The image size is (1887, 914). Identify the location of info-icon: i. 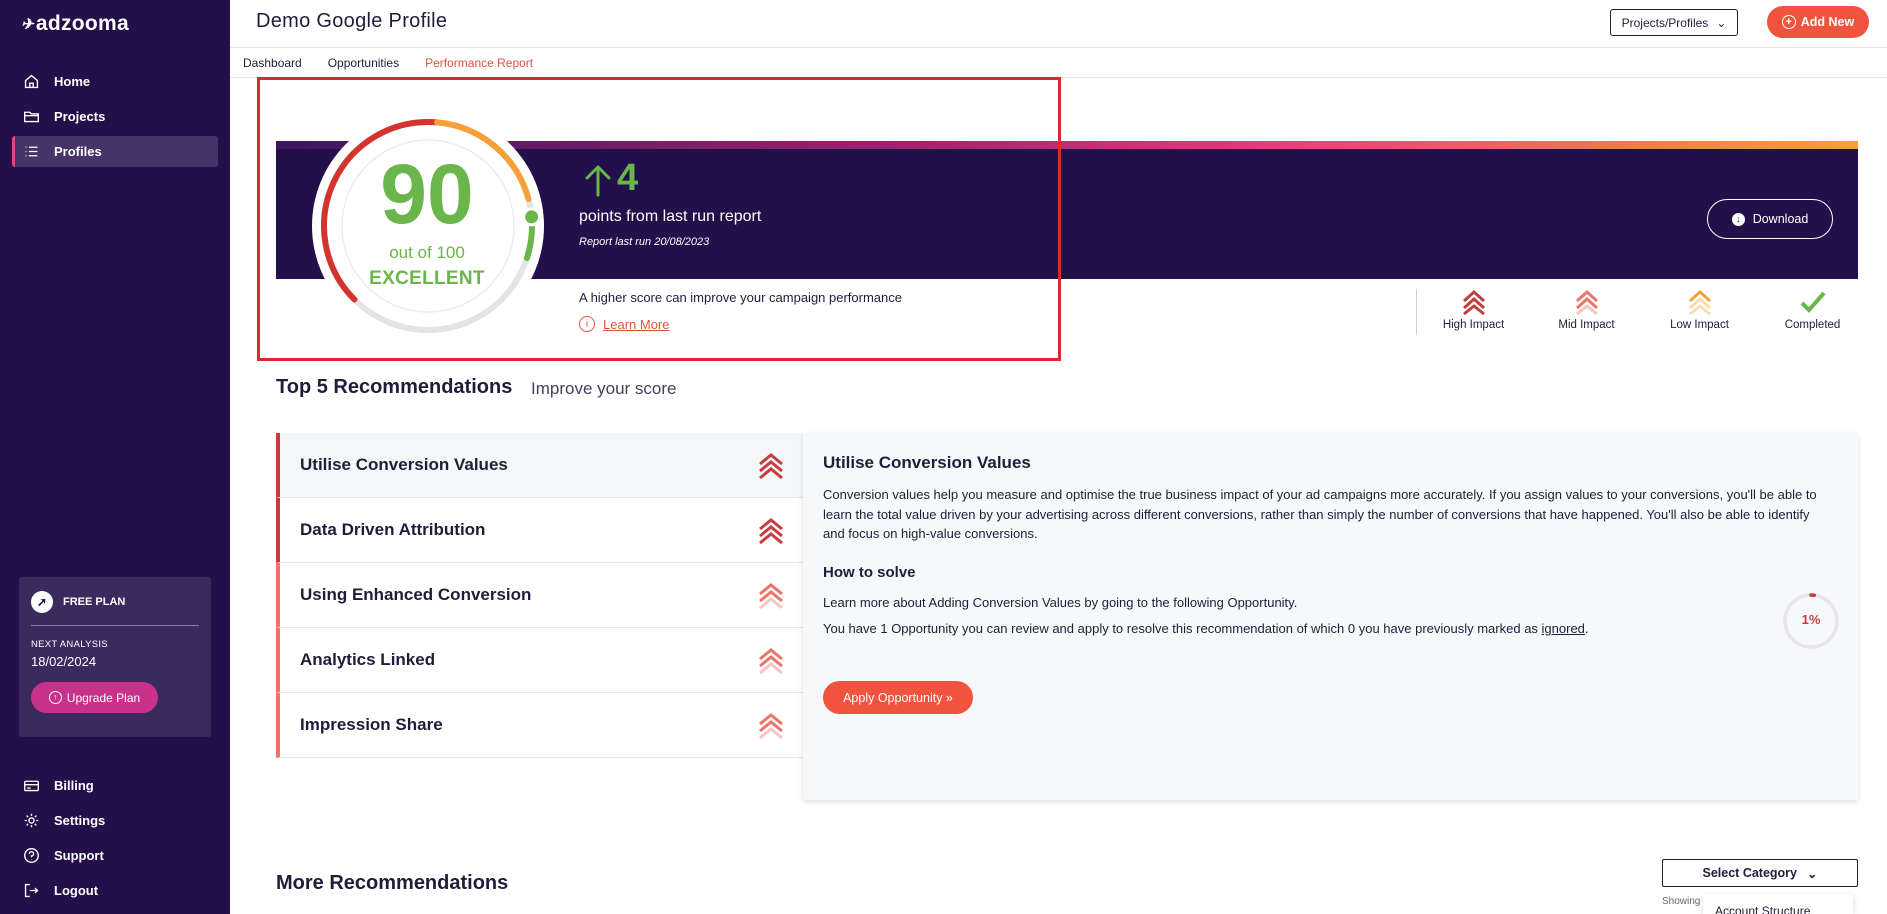
(587, 324).